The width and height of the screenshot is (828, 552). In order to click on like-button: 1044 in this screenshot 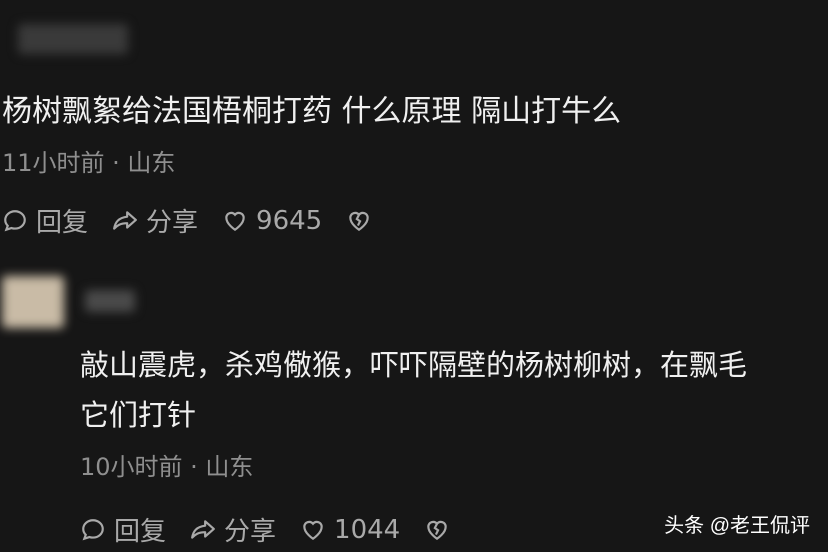, I will do `click(350, 530)`.